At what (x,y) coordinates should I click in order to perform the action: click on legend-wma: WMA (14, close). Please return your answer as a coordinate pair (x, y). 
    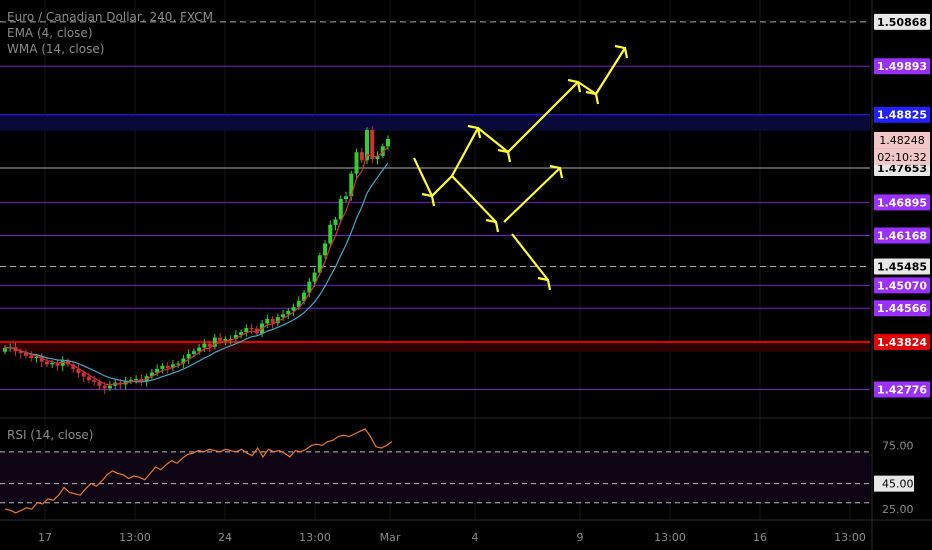
    Looking at the image, I should click on (56, 49).